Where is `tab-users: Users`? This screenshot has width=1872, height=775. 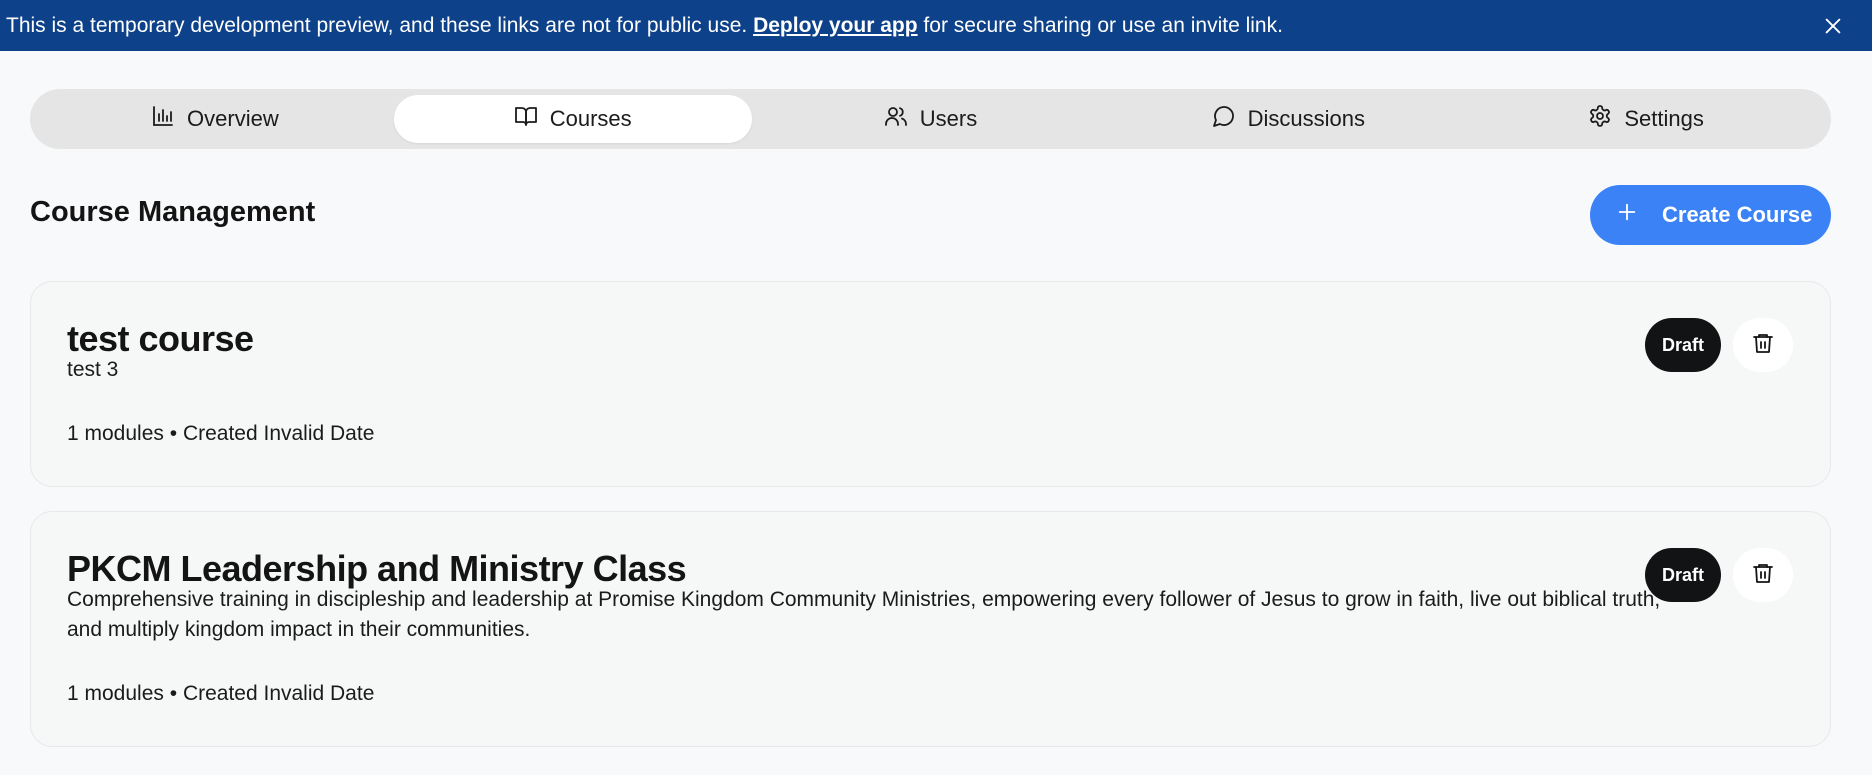
tab-users: Users is located at coordinates (931, 119).